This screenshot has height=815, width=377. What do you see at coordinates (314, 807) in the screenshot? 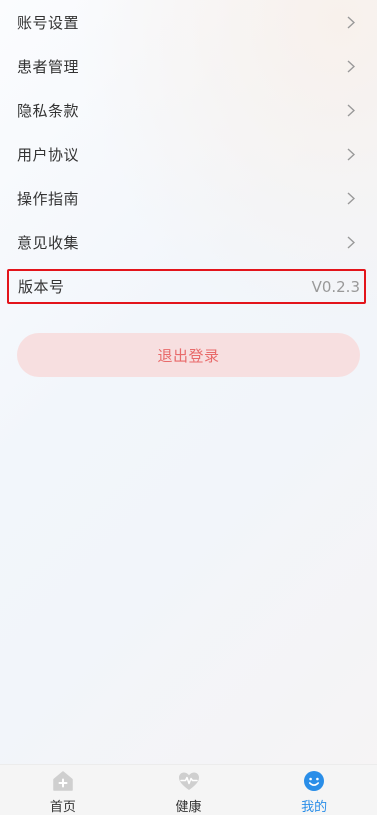
I see `tab-label: 我的` at bounding box center [314, 807].